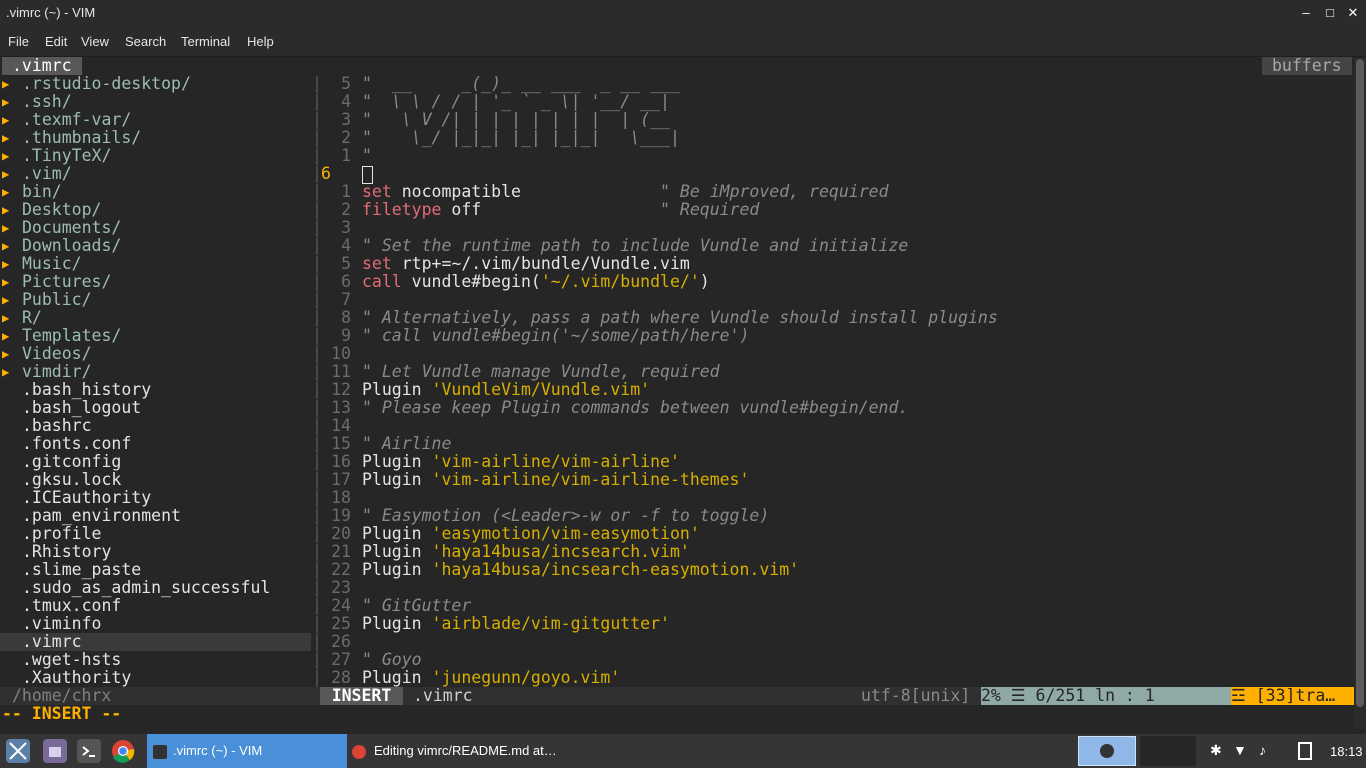 The image size is (1366, 768). I want to click on tree-dir-item: ▶ vimdir/, so click(155, 372).